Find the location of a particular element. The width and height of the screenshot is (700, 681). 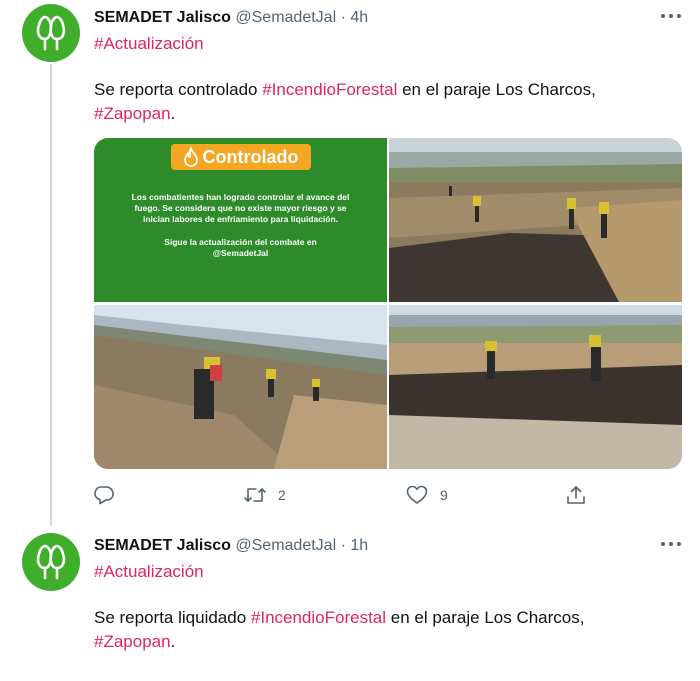

flame-icon is located at coordinates (190, 157).